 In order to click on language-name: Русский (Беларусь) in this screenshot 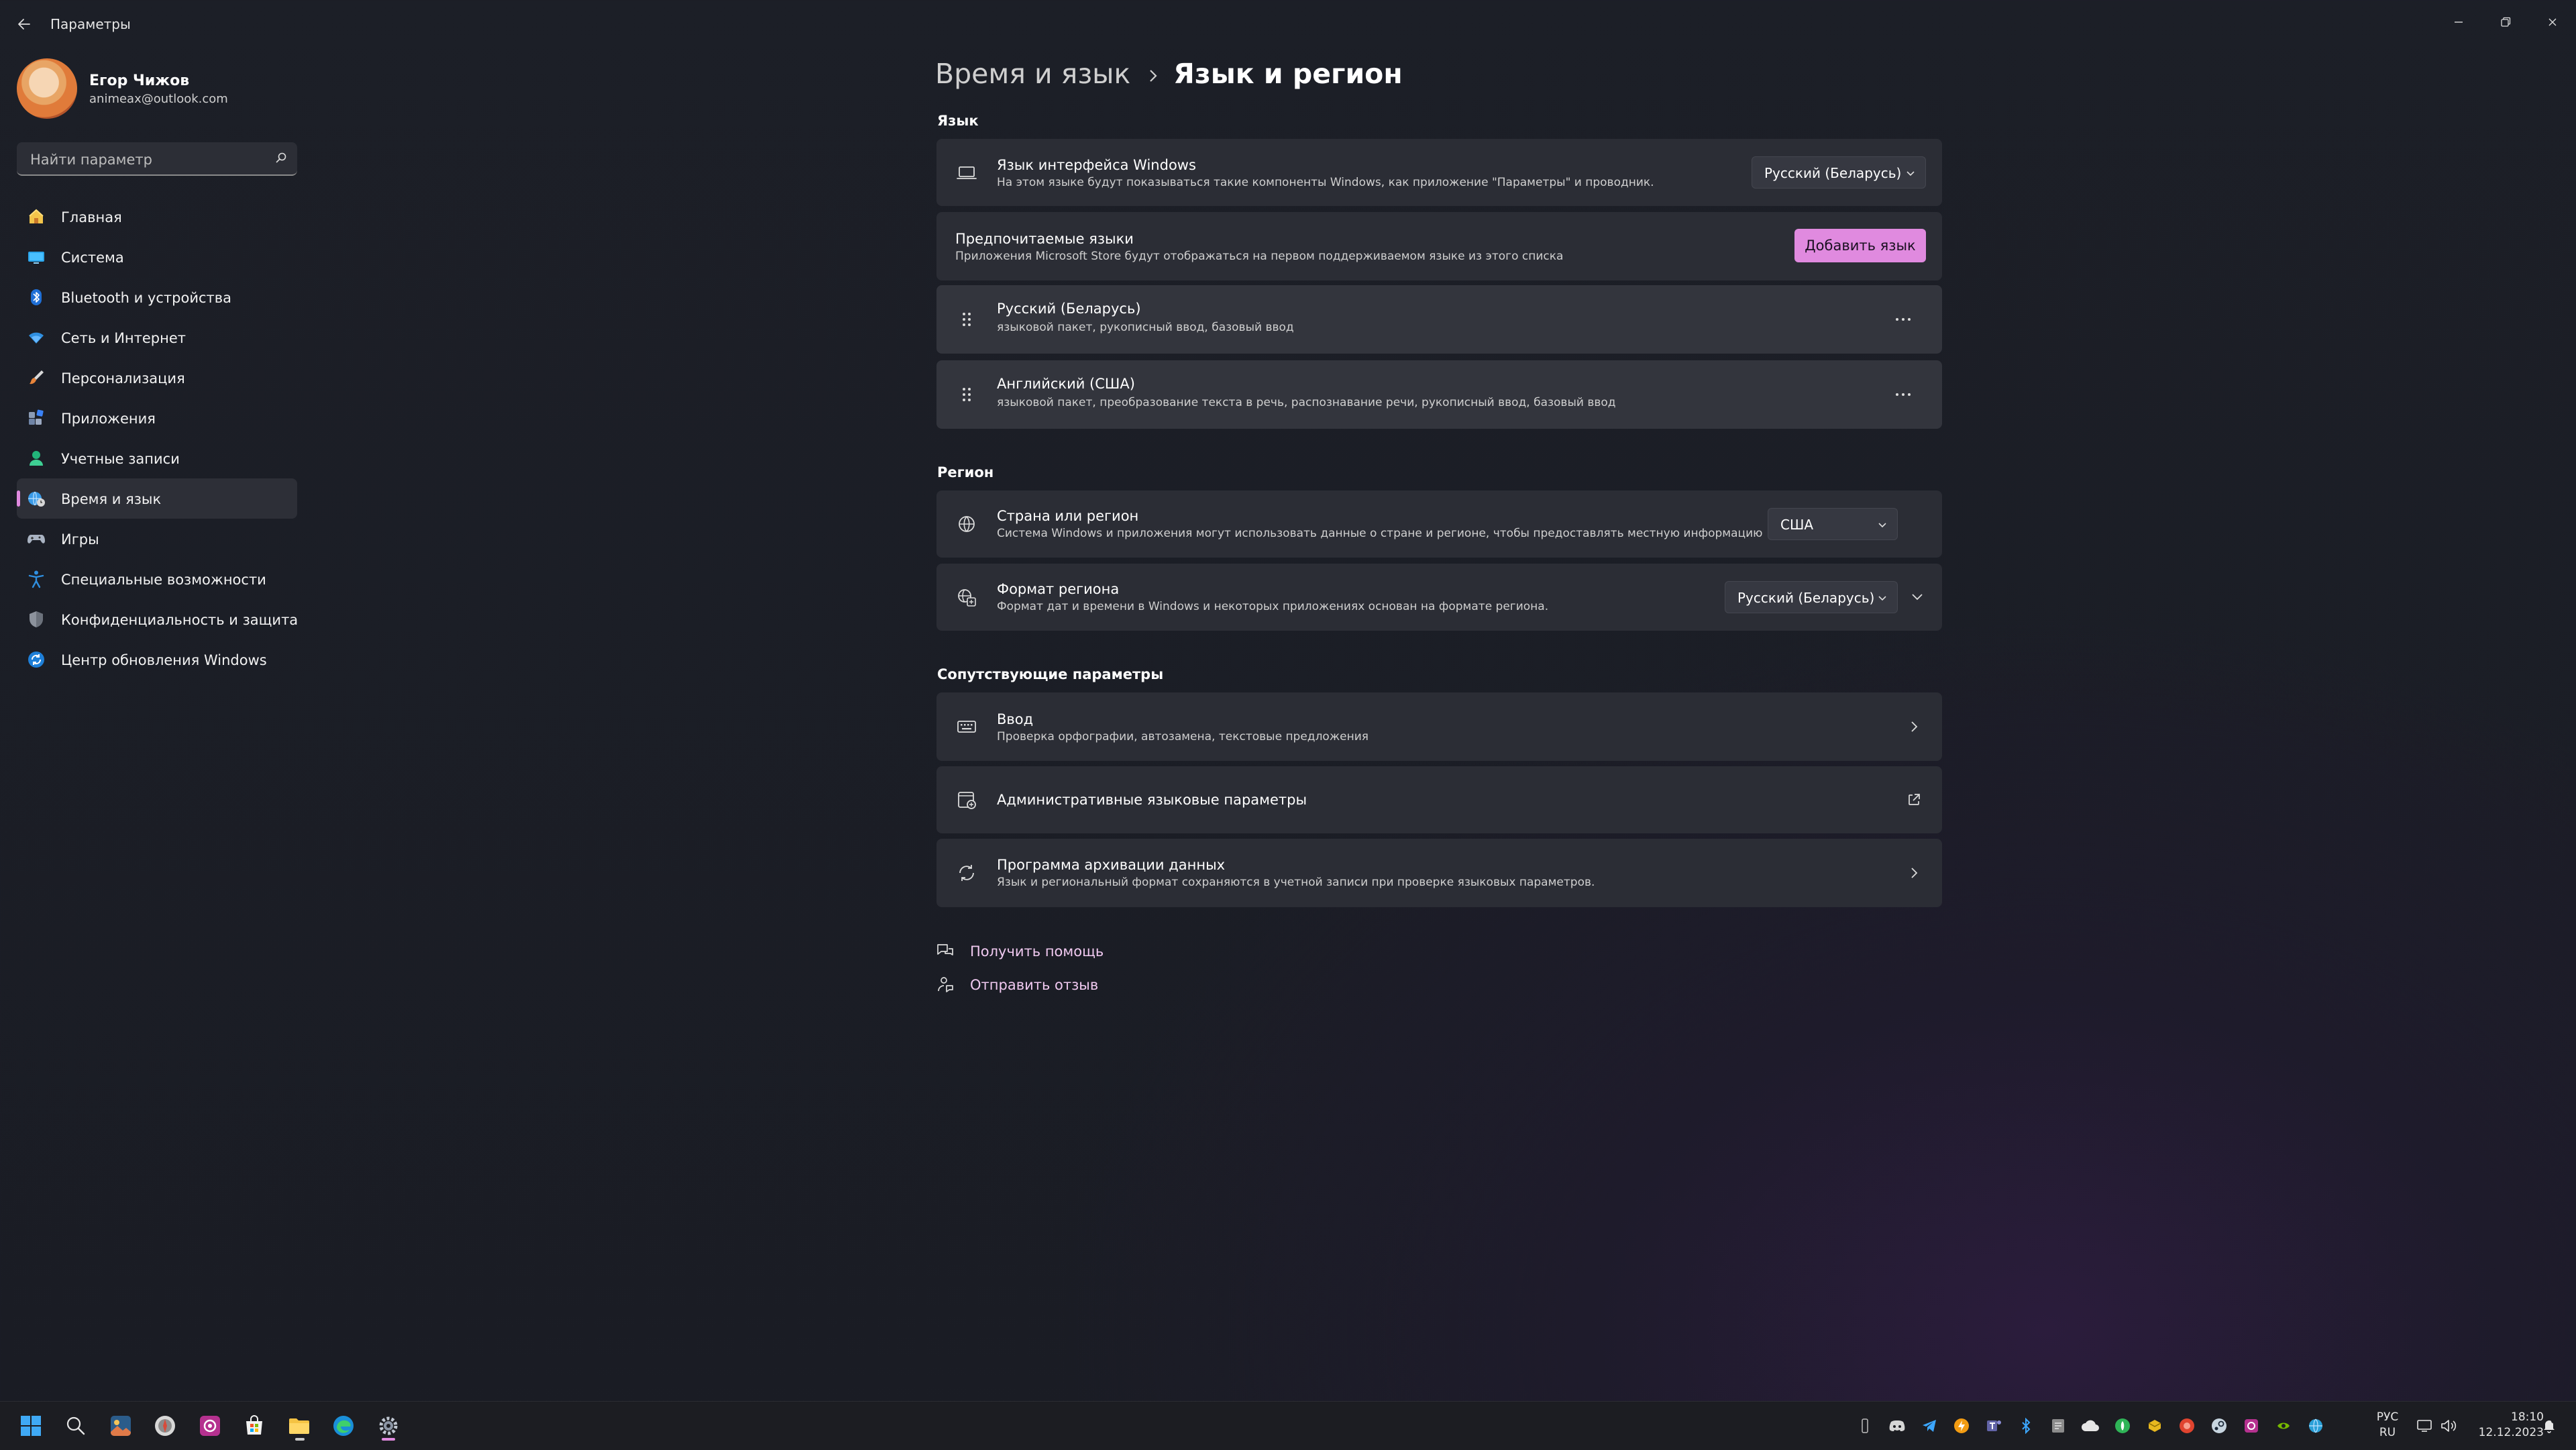, I will do `click(1069, 309)`.